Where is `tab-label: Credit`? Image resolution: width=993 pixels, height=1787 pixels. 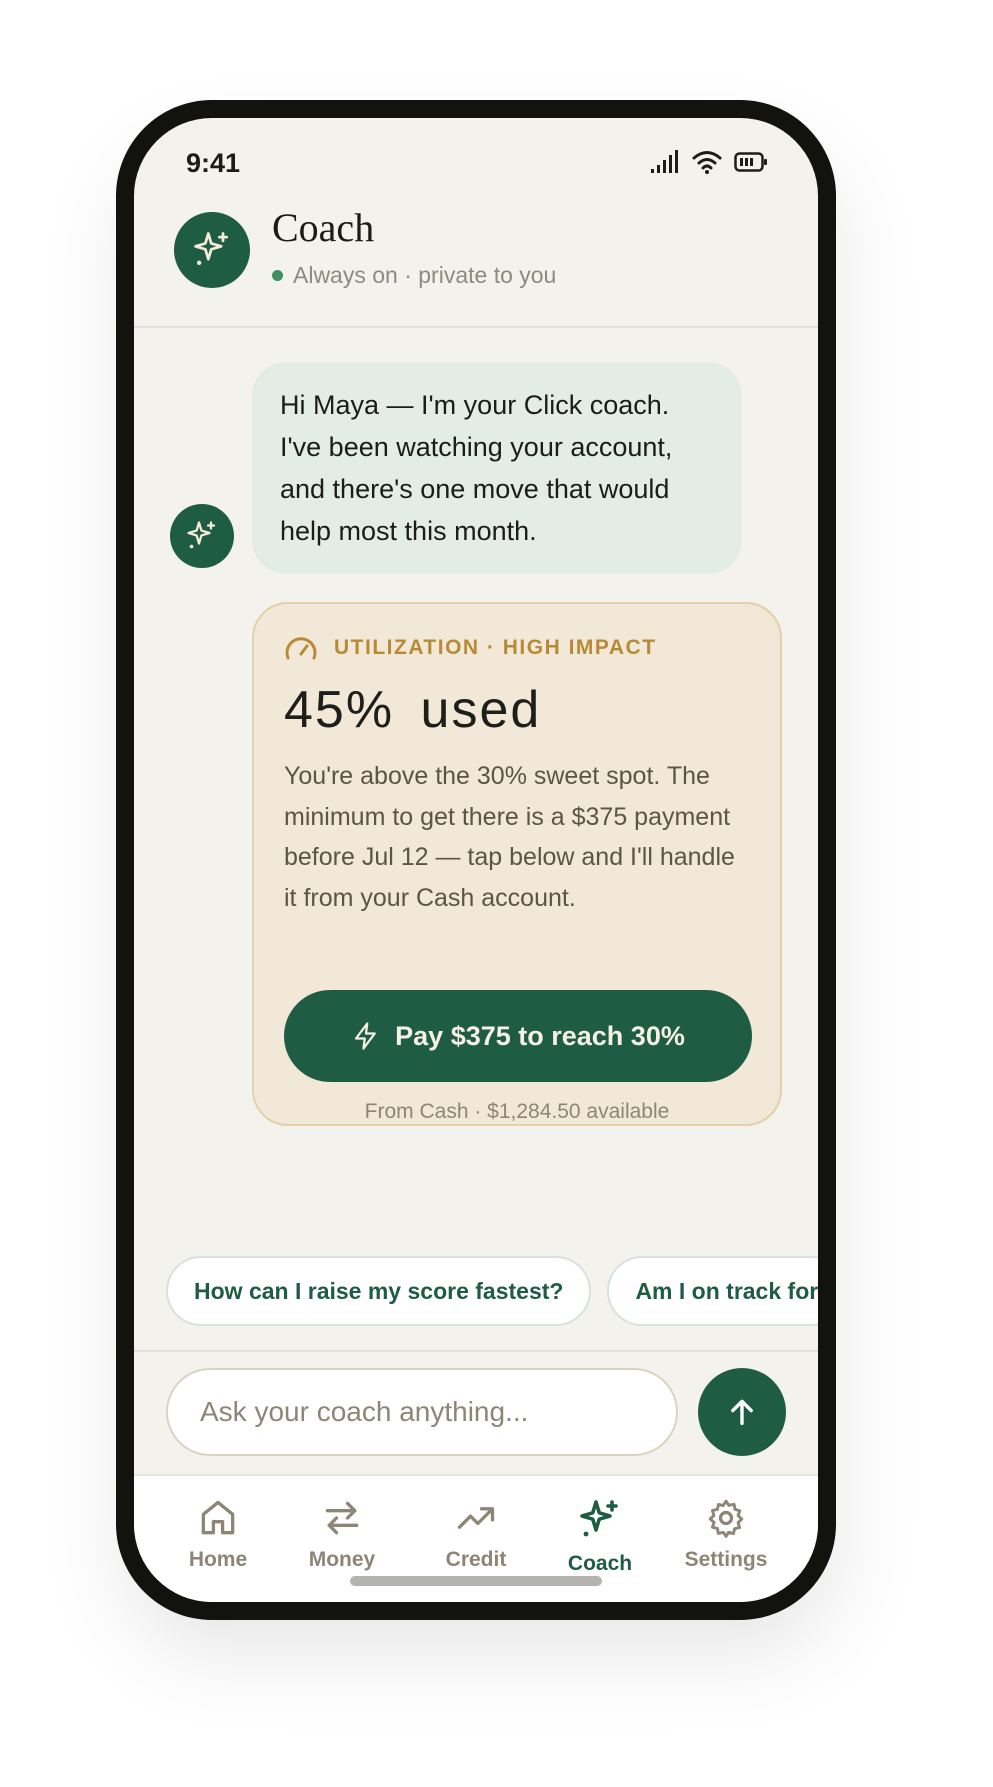
tab-label: Credit is located at coordinates (476, 1559).